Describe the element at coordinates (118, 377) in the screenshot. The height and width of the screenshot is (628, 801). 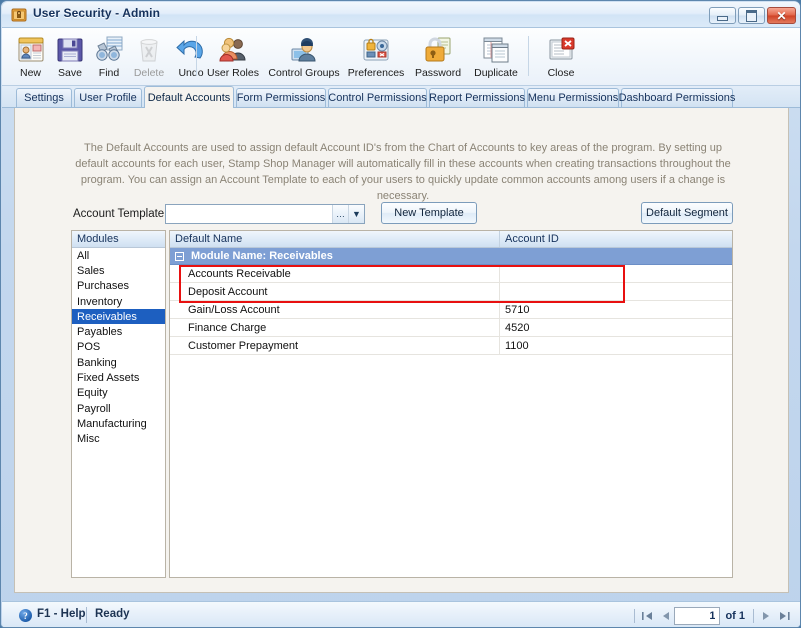
I see `module-item-fixed-assets: Fixed Assets` at that location.